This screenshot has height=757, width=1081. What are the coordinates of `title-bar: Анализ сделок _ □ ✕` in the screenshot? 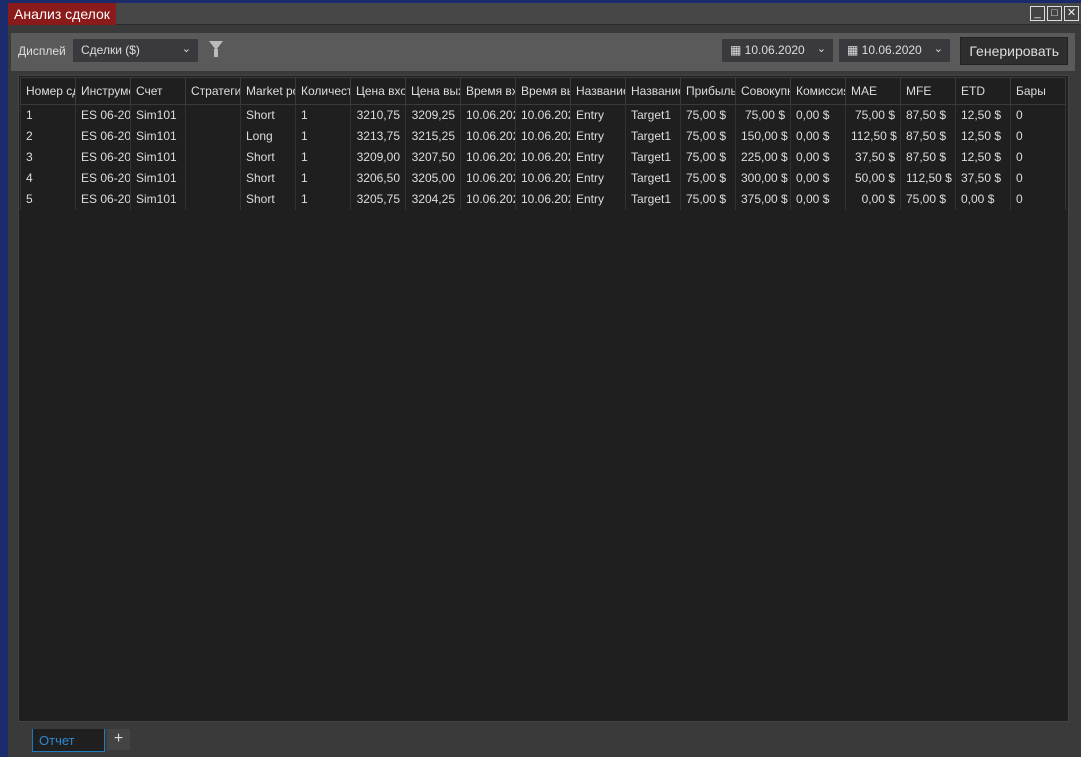 It's located at (544, 14).